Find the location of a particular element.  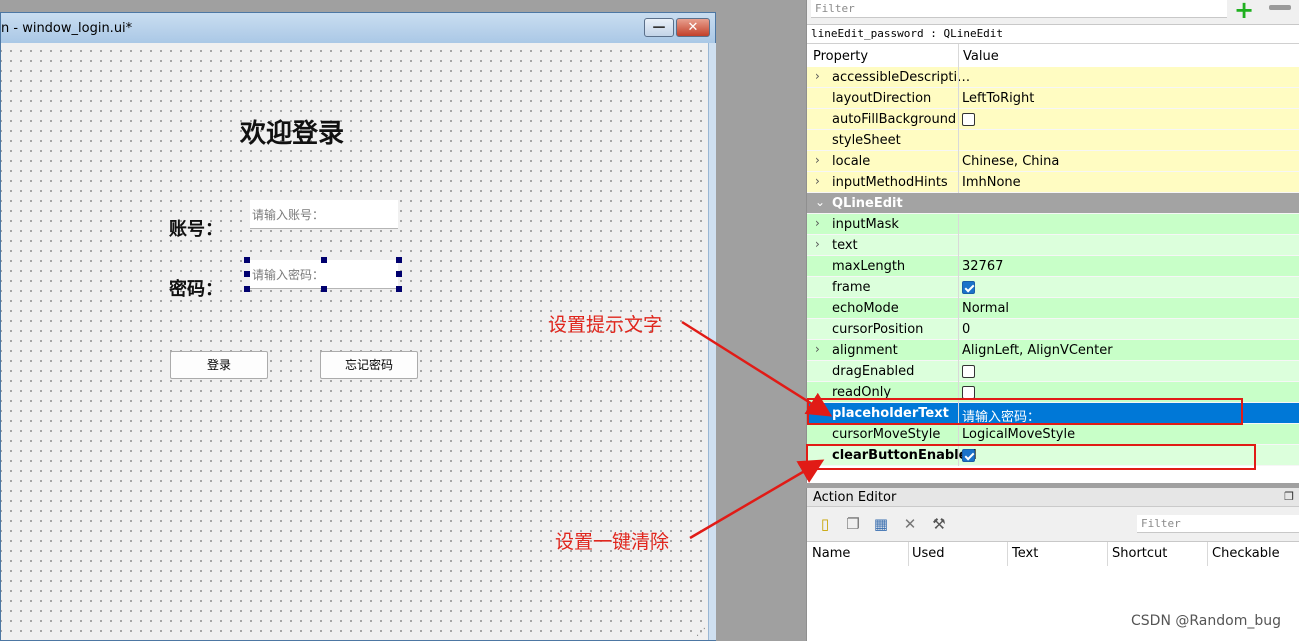

property-name: alignment is located at coordinates (865, 350).